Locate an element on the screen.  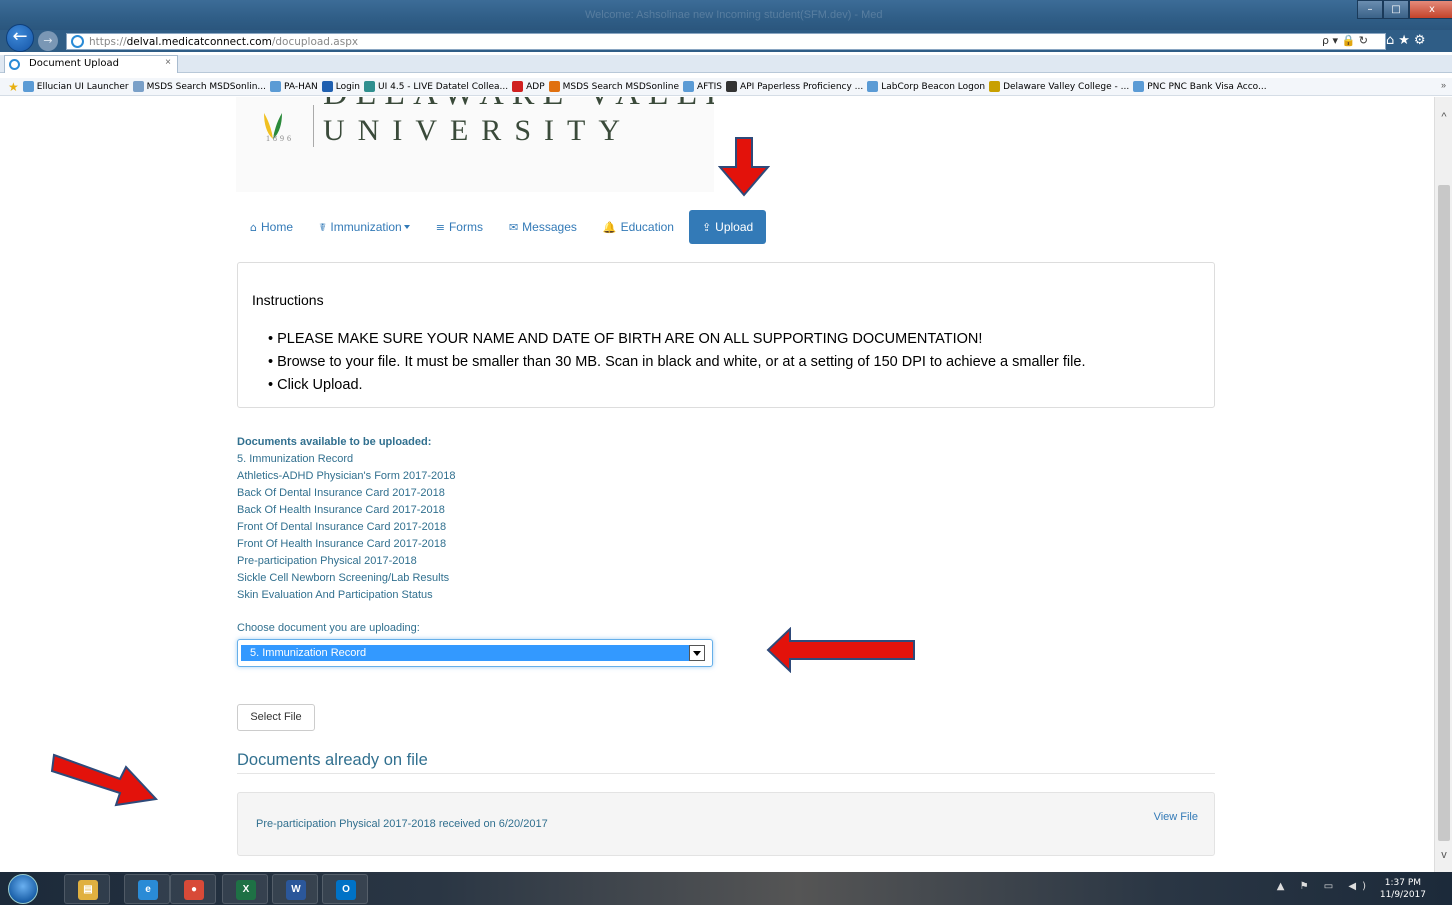
documents-on-file-heading: Documents already on file is located at coordinates (332, 760).